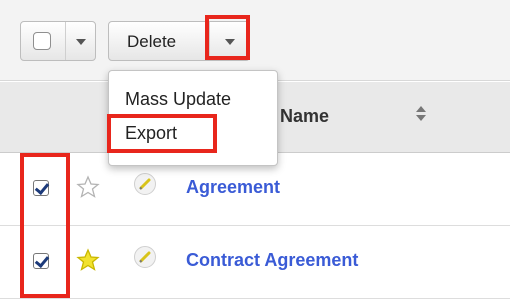 The width and height of the screenshot is (510, 299). Describe the element at coordinates (81, 42) in the screenshot. I see `chevron-down-icon` at that location.